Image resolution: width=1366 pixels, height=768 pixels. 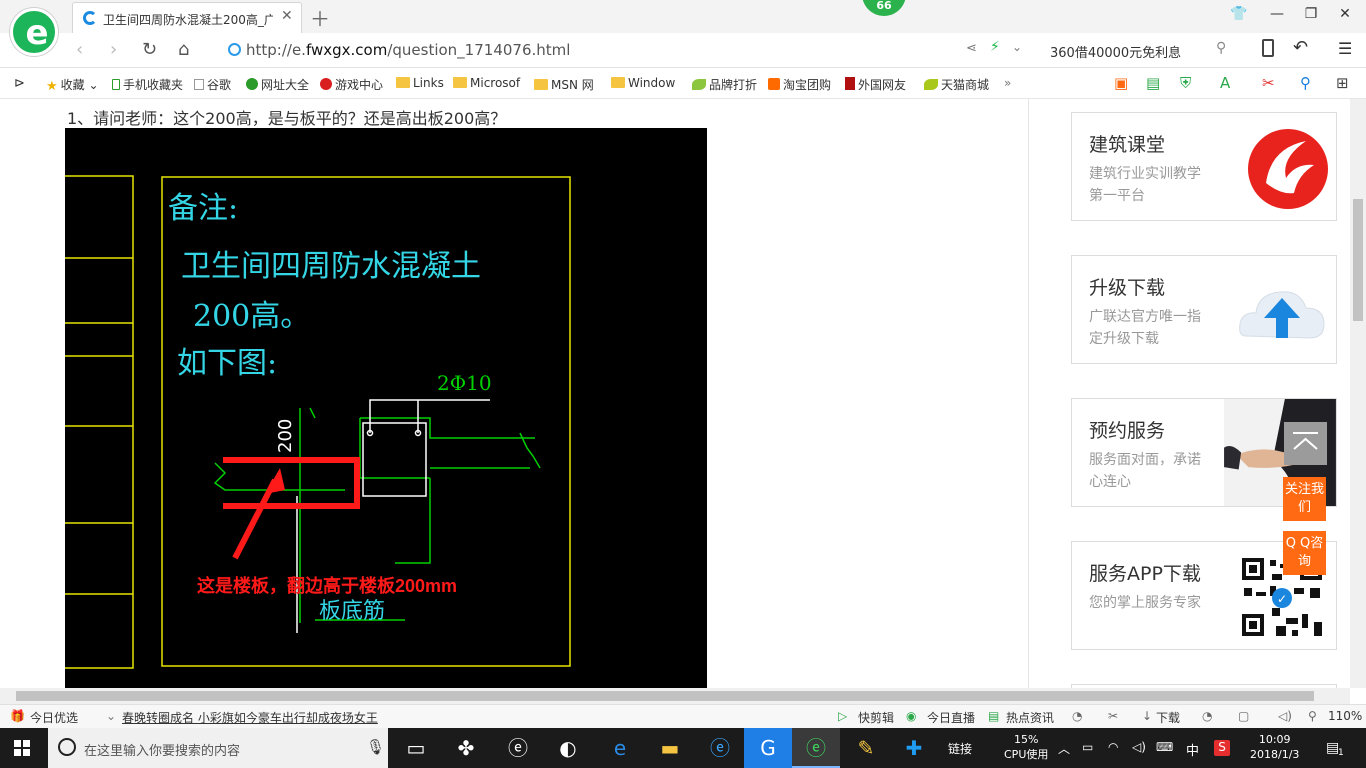 What do you see at coordinates (1345, 716) in the screenshot?
I see `zoom-level: 110%` at bounding box center [1345, 716].